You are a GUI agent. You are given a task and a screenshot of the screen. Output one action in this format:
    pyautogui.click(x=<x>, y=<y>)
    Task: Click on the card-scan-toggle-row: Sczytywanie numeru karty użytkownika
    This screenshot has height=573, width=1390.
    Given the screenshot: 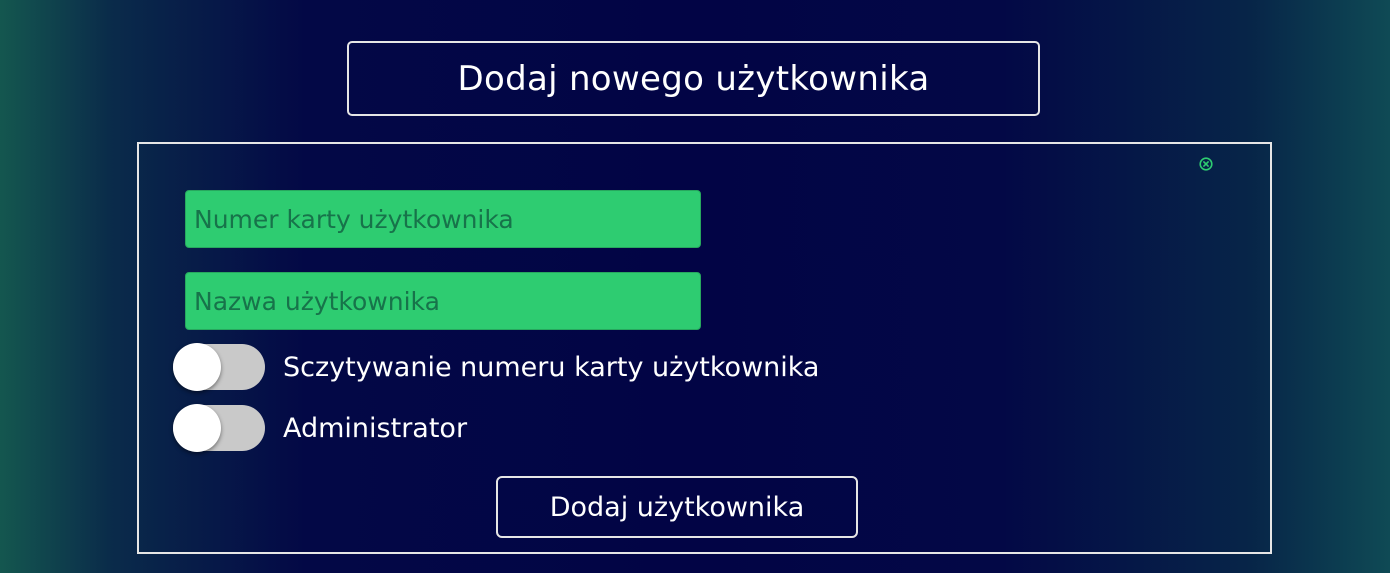 What is the action you would take?
    pyautogui.click(x=496, y=367)
    